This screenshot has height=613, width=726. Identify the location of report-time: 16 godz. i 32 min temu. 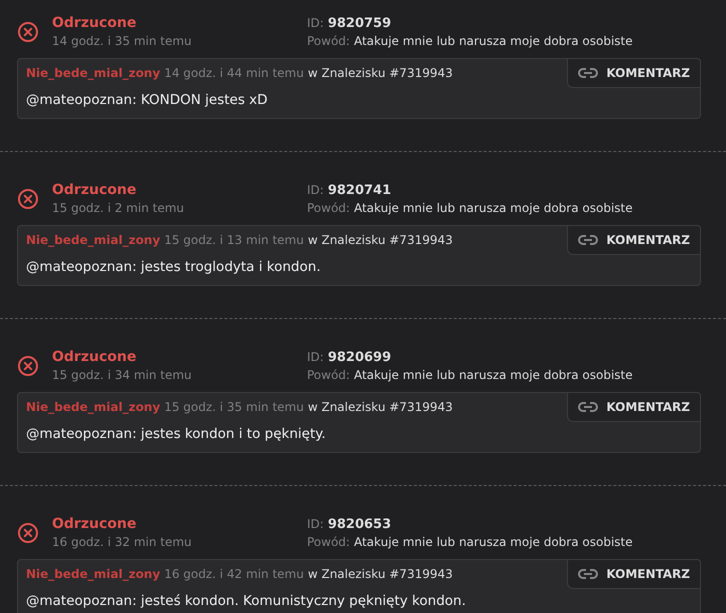
(122, 542).